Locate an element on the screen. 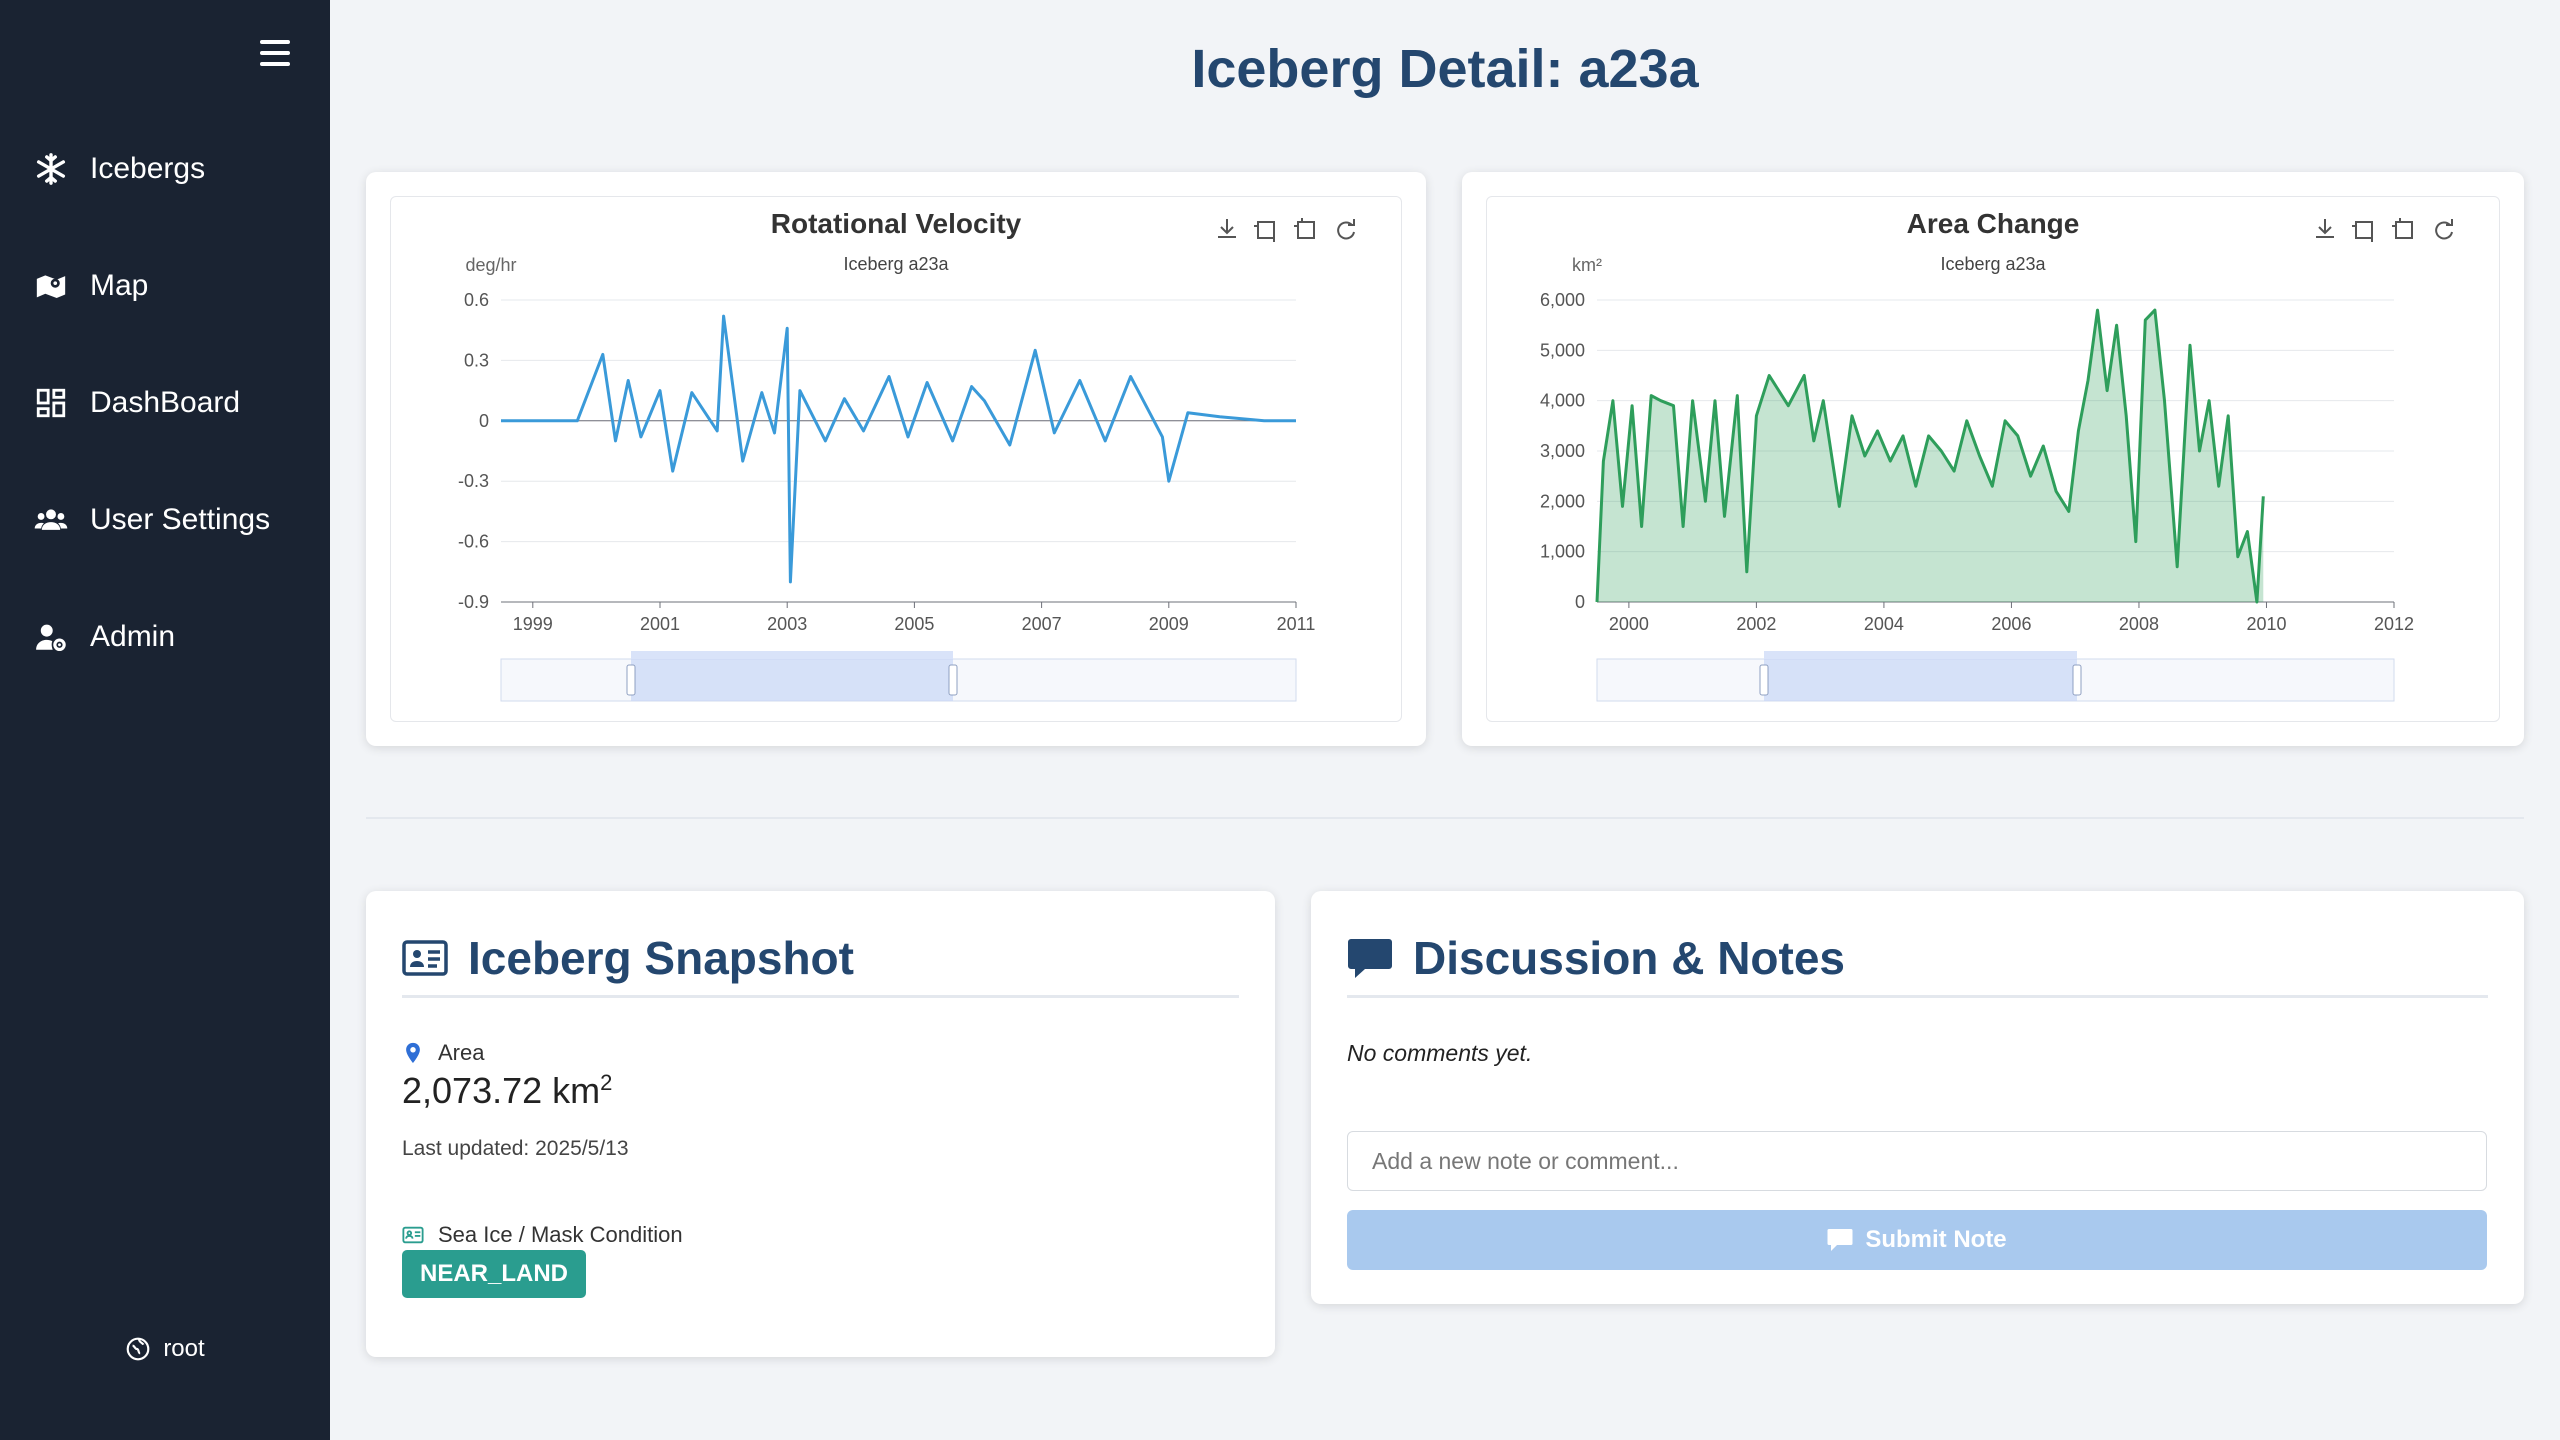 This screenshot has height=1440, width=2560. sidebar-item-label: Map is located at coordinates (119, 285).